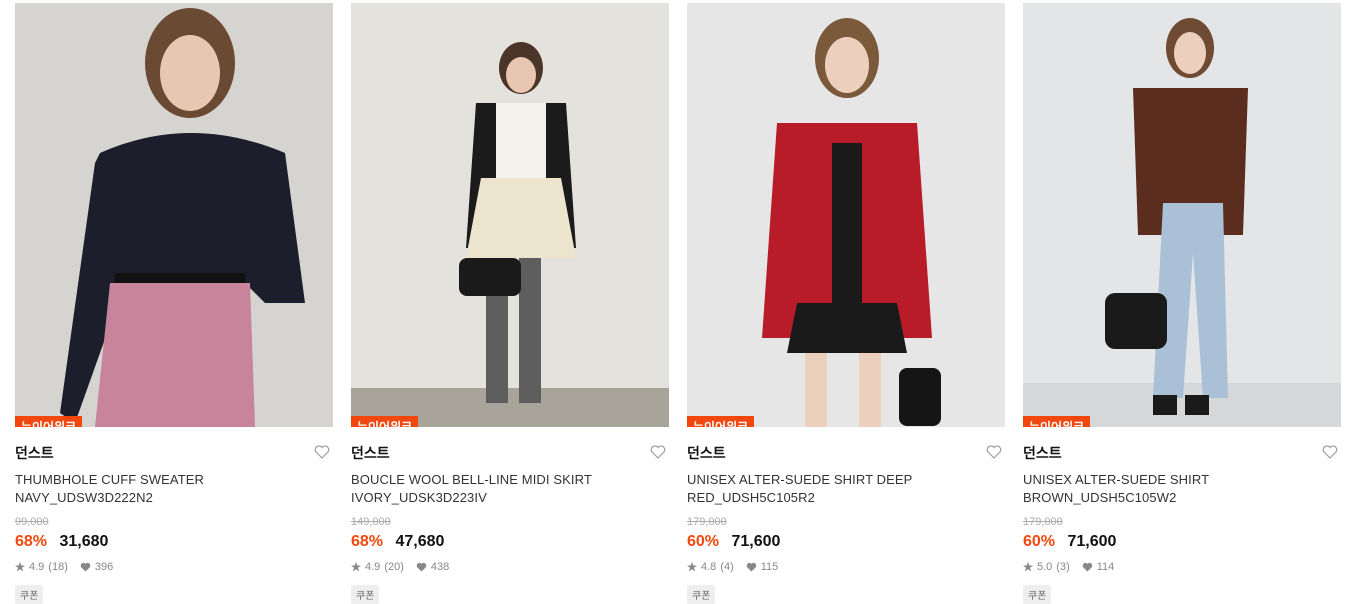  What do you see at coordinates (440, 567) in the screenshot?
I see `like-count: 438` at bounding box center [440, 567].